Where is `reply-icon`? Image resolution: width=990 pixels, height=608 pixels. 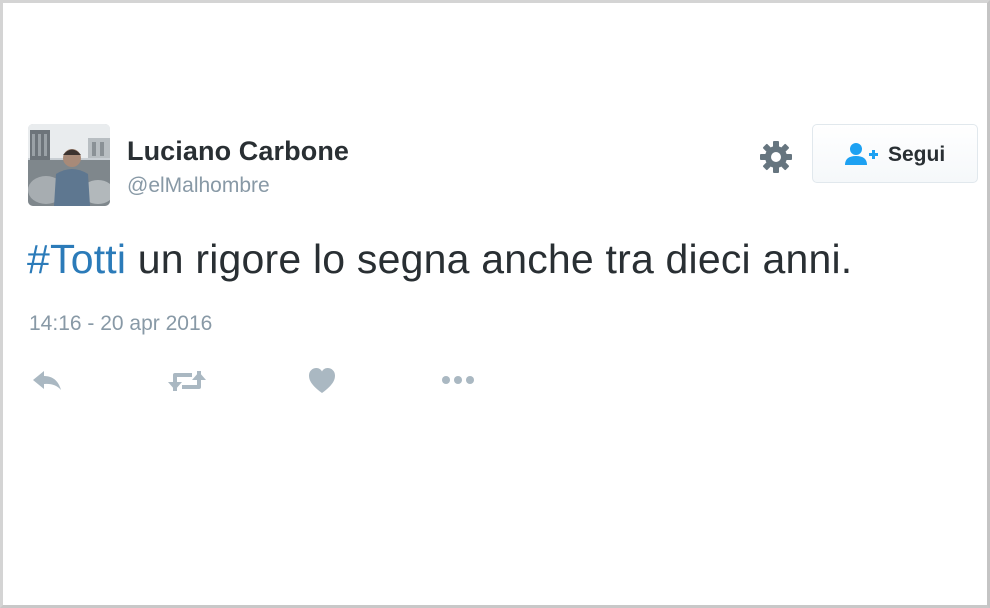
reply-icon is located at coordinates (48, 381).